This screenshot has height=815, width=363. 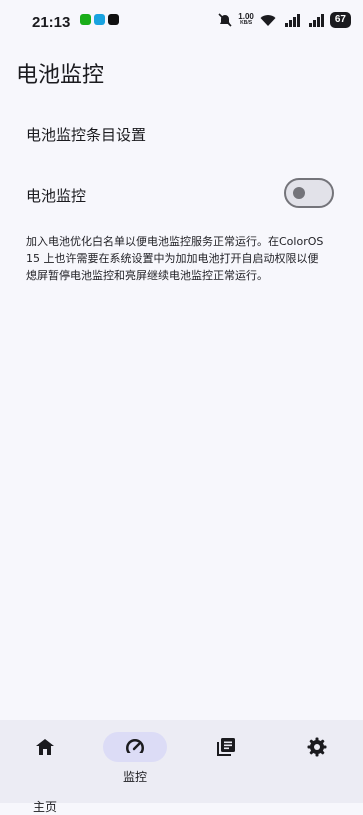 I want to click on mute-icon, so click(x=225, y=20).